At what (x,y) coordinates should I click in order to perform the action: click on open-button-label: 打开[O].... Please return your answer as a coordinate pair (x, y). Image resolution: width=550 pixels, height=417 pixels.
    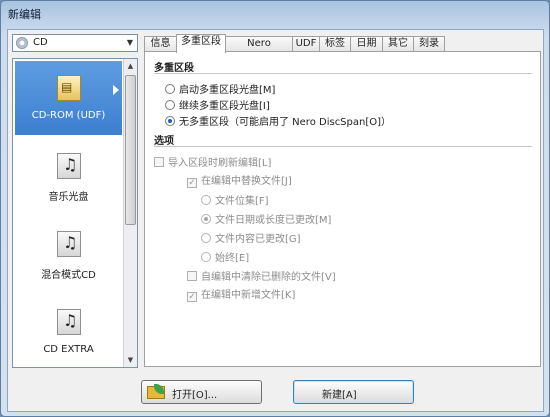
    Looking at the image, I should click on (195, 395).